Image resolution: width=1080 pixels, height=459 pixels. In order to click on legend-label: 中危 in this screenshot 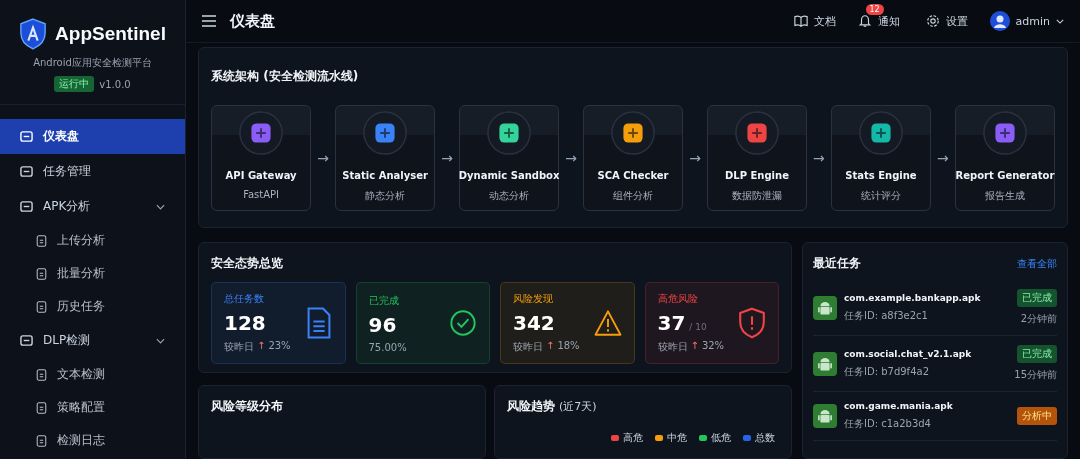, I will do `click(677, 438)`.